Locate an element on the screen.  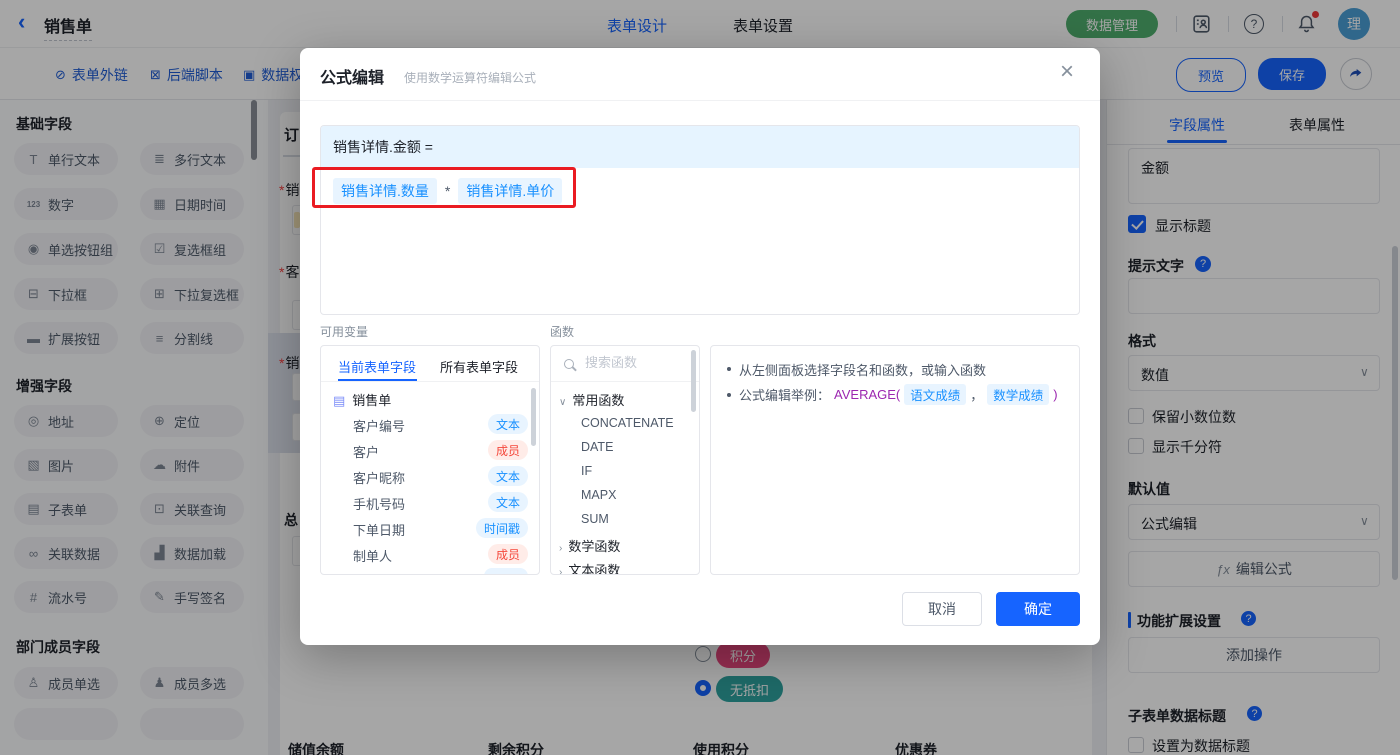
functions-scrollbar is located at coordinates (693, 381).